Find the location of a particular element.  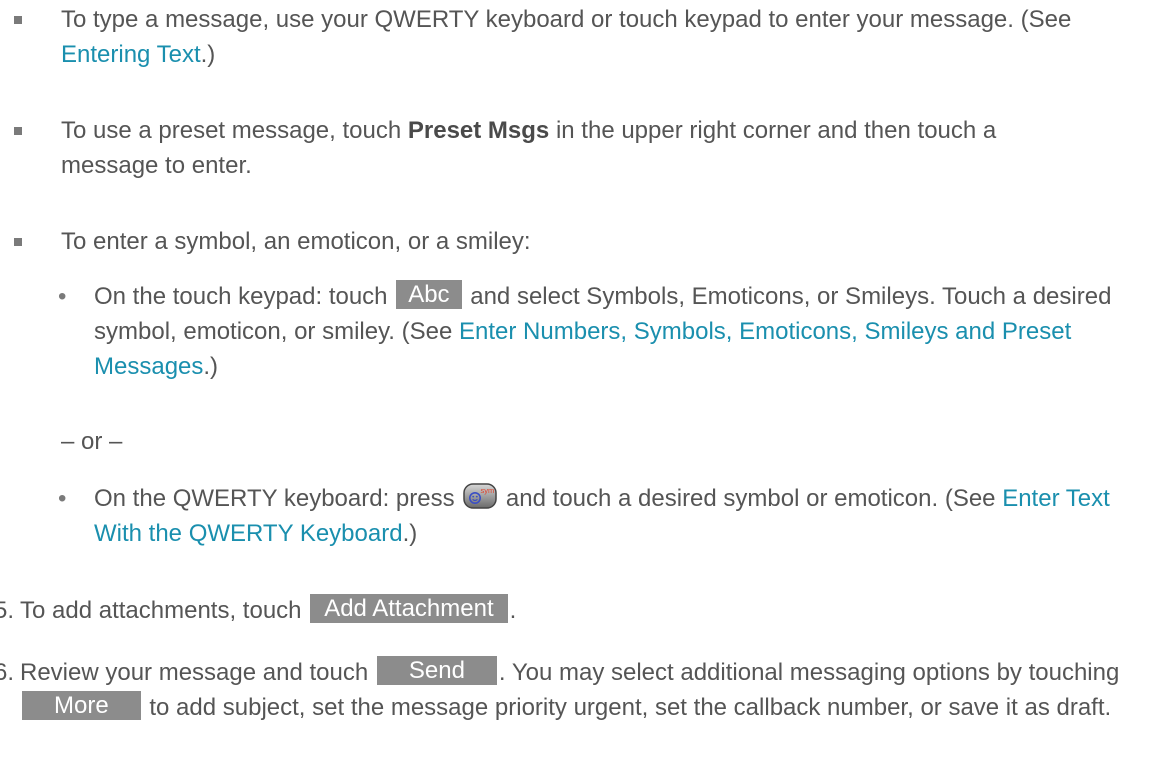

more-button: More is located at coordinates (81, 705).